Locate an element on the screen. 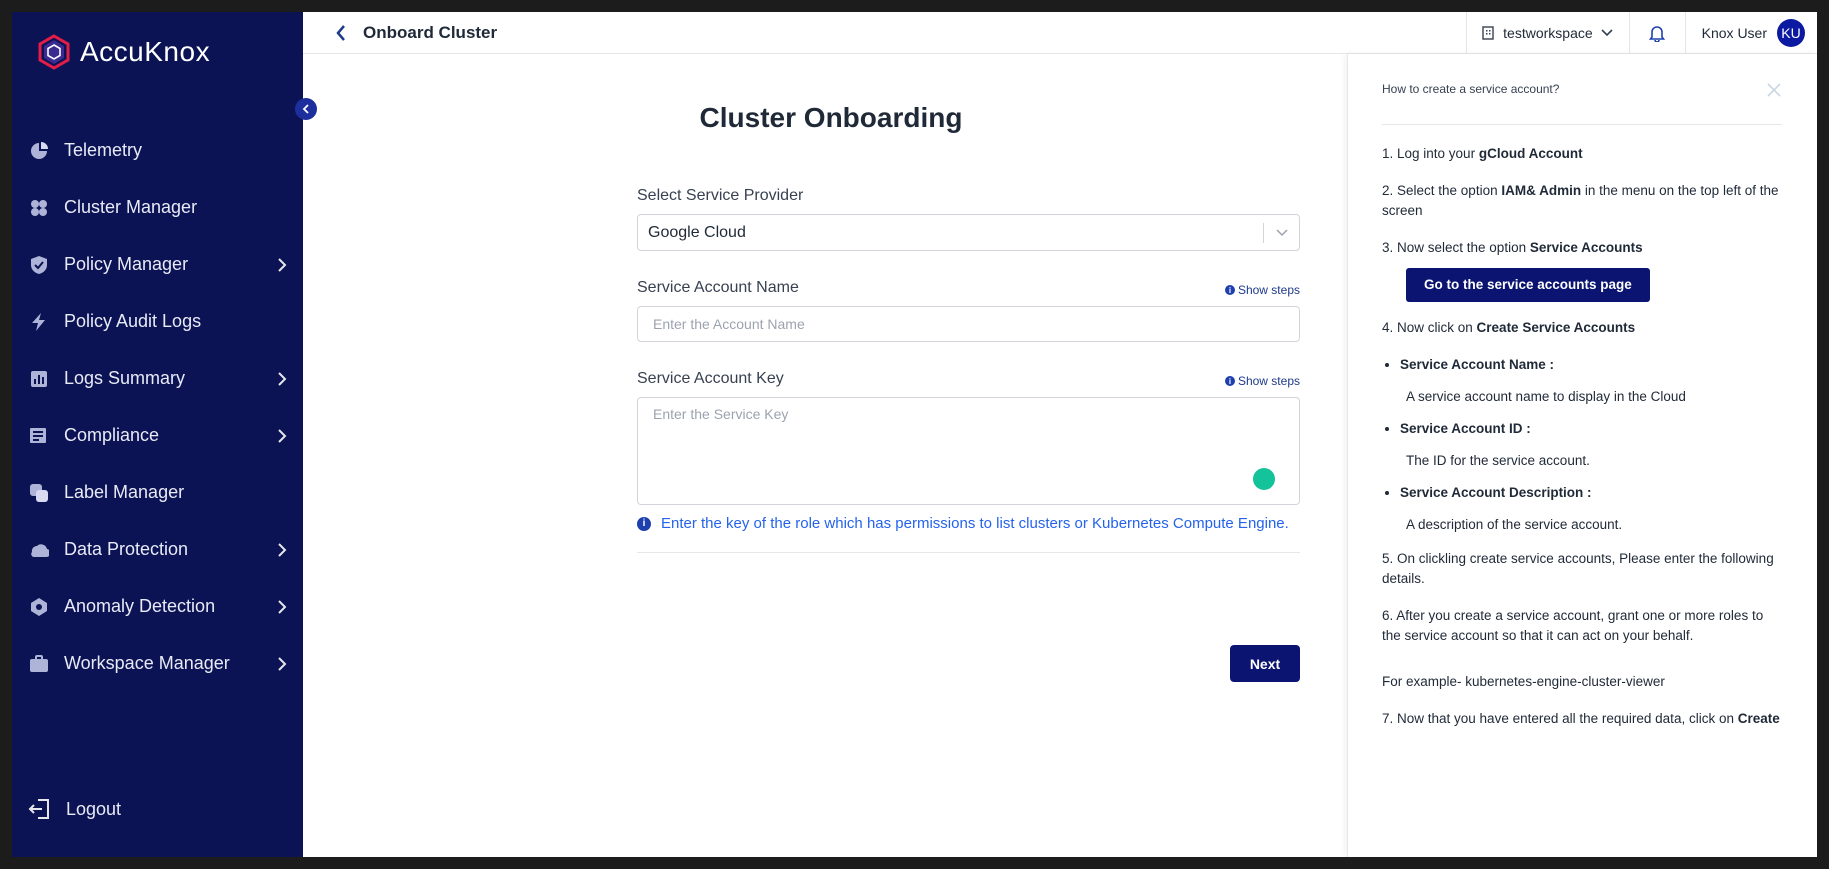 The image size is (1829, 869). building-icon is located at coordinates (1488, 33).